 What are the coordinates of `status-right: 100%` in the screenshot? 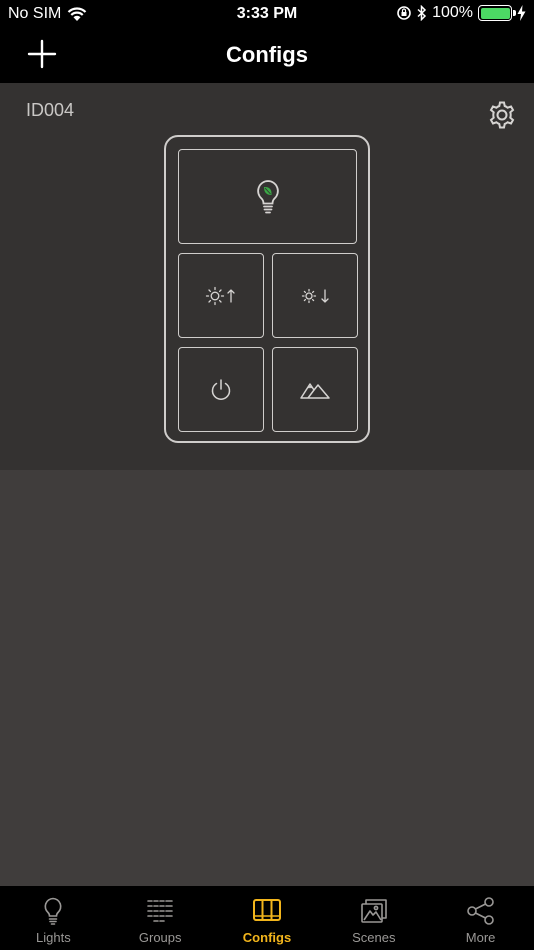 It's located at (461, 13).